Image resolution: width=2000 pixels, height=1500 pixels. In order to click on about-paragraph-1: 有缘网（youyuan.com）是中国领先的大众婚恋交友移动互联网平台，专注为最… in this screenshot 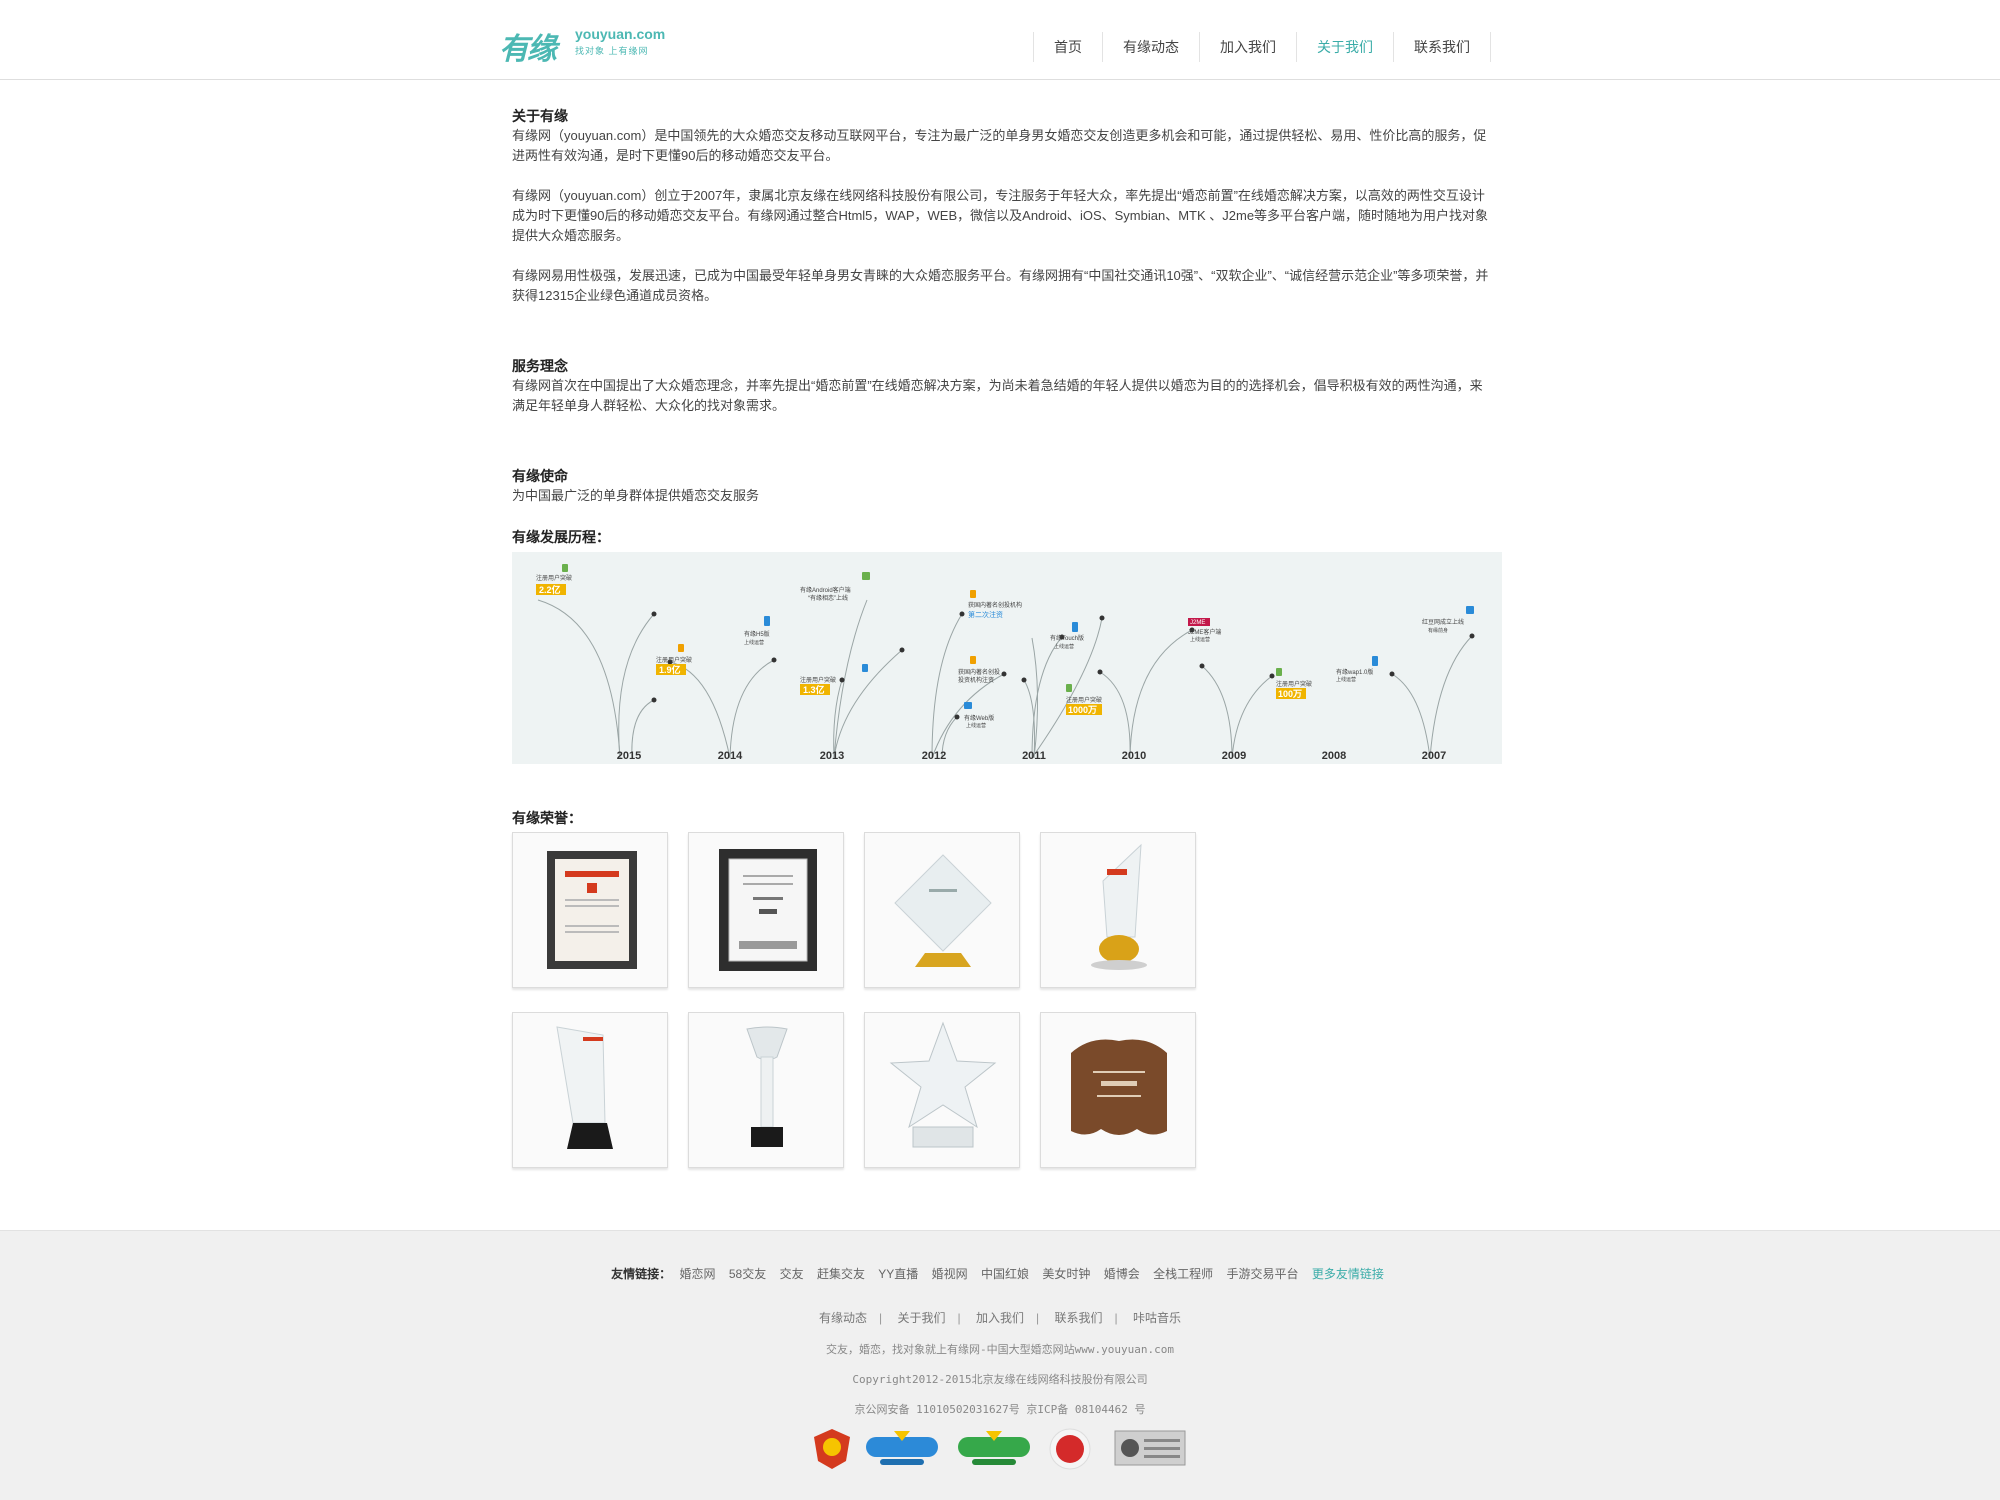, I will do `click(999, 145)`.